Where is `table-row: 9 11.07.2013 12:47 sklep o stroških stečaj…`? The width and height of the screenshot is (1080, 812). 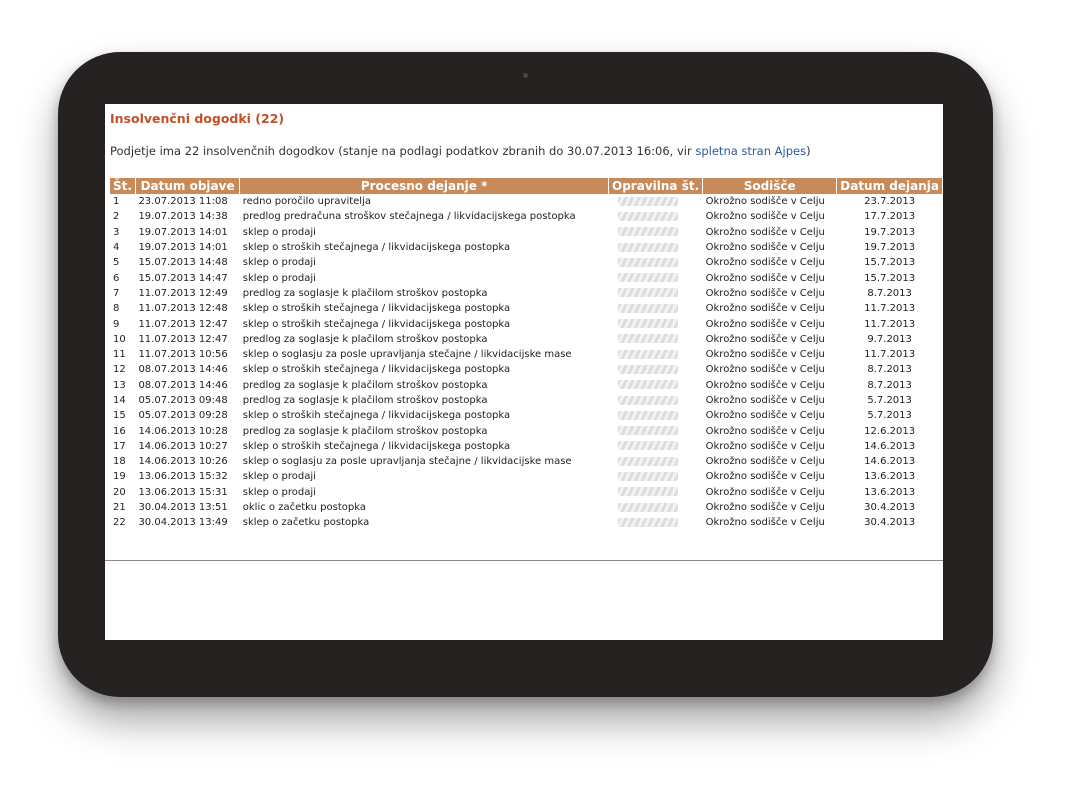 table-row: 9 11.07.2013 12:47 sklep o stroških stečaj… is located at coordinates (526, 323).